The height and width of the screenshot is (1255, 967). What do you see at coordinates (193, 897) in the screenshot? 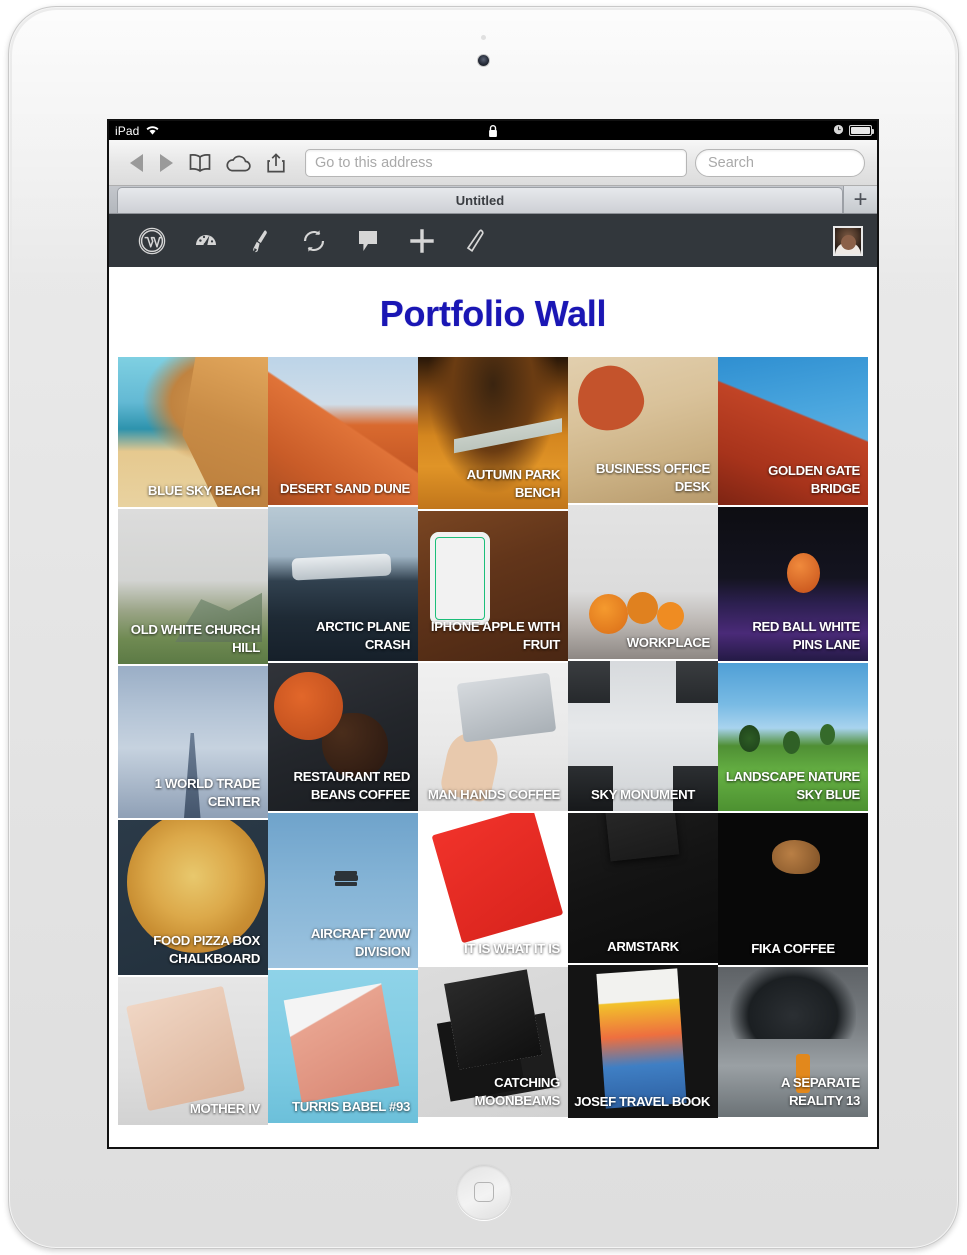
I see `gallery-tile: FOOD PIZZA BOX CHALKBOARD` at bounding box center [193, 897].